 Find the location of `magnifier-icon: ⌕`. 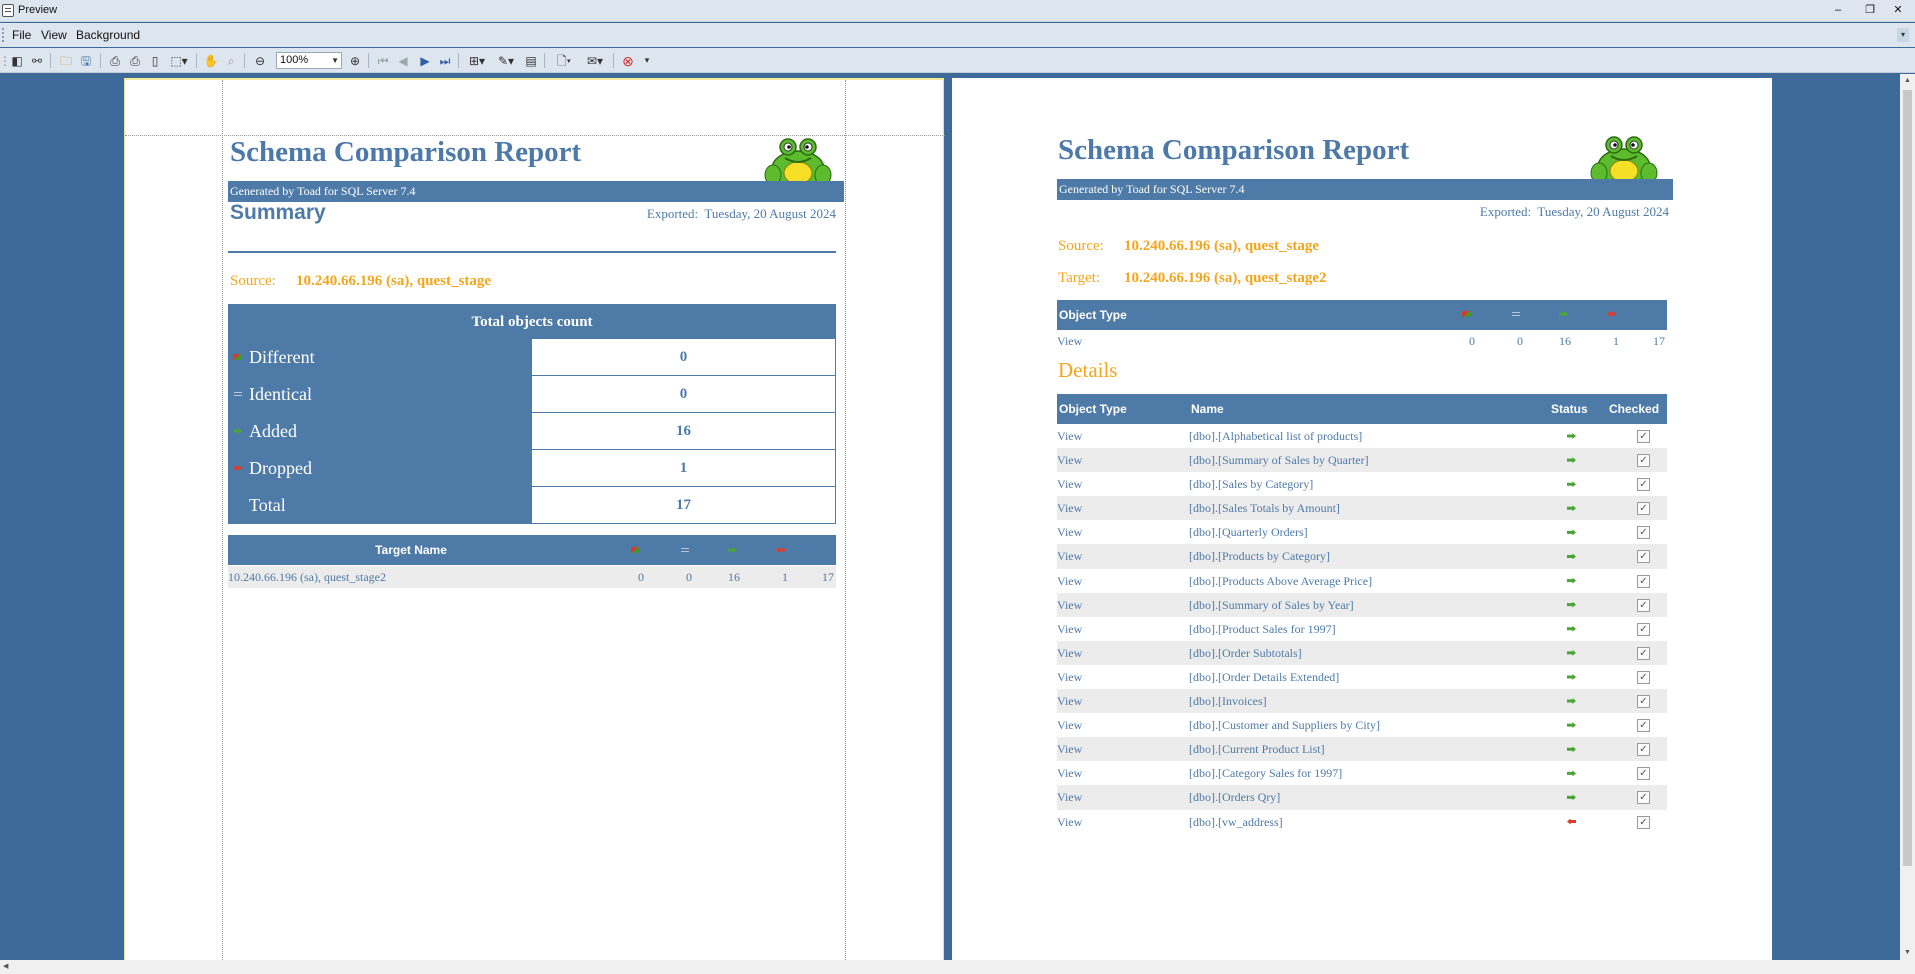

magnifier-icon: ⌕ is located at coordinates (231, 60).